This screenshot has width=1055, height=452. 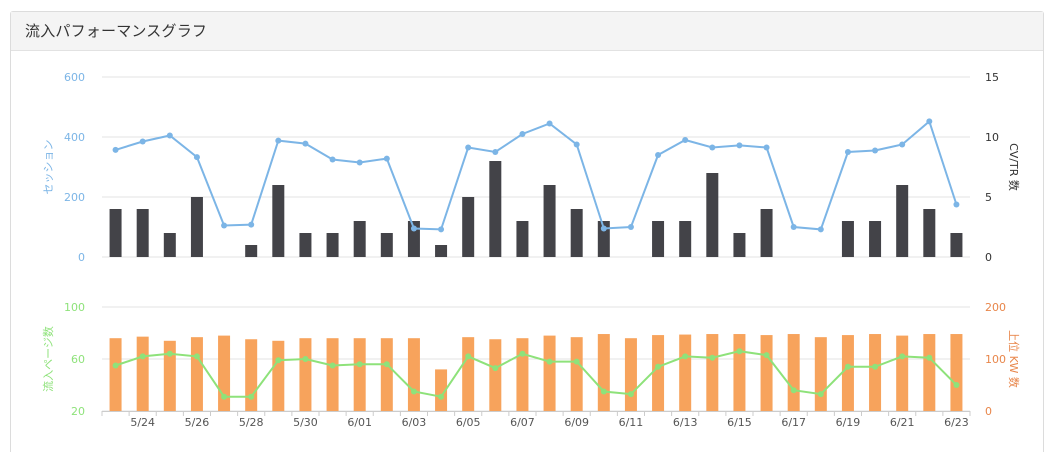 I want to click on y-axis-title-right: 上位 KW 数, so click(x=1014, y=359).